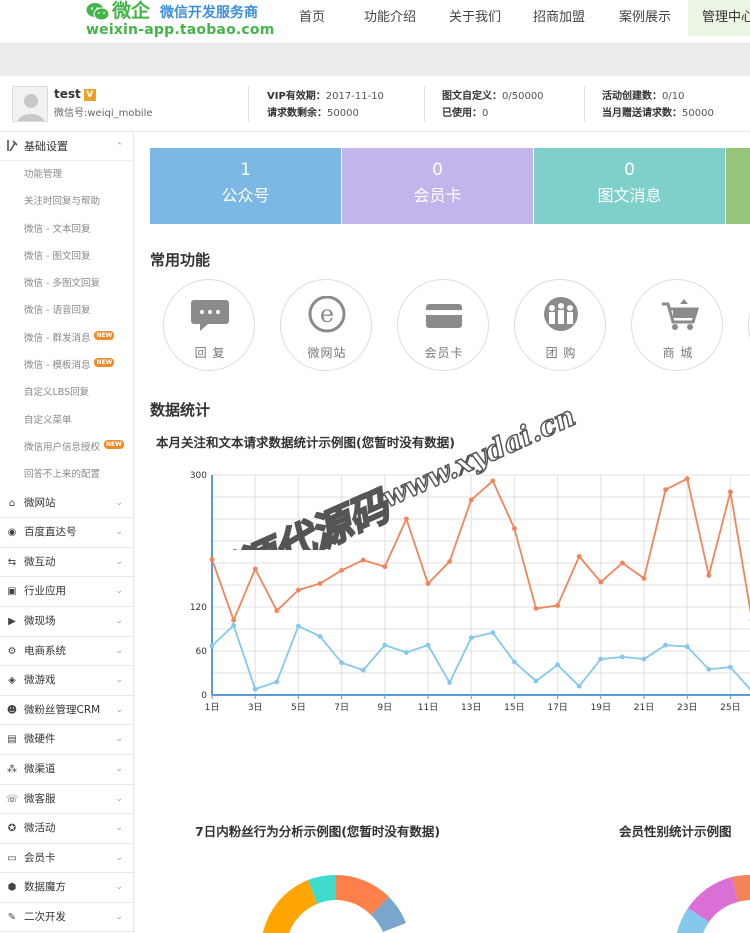 The image size is (750, 933). I want to click on sidebar-subitem: 微信 - 文本回复, so click(66, 229).